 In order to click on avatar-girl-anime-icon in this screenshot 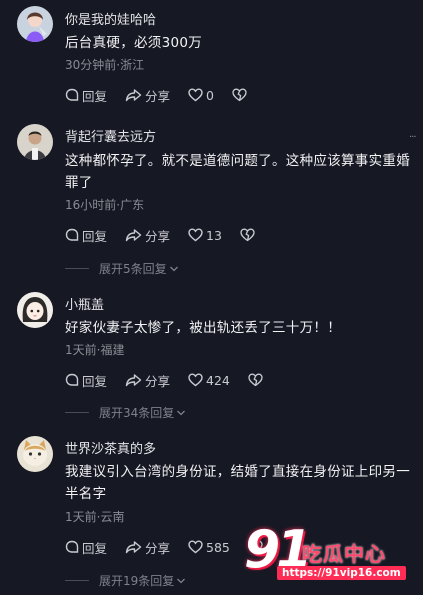, I will do `click(35, 24)`.